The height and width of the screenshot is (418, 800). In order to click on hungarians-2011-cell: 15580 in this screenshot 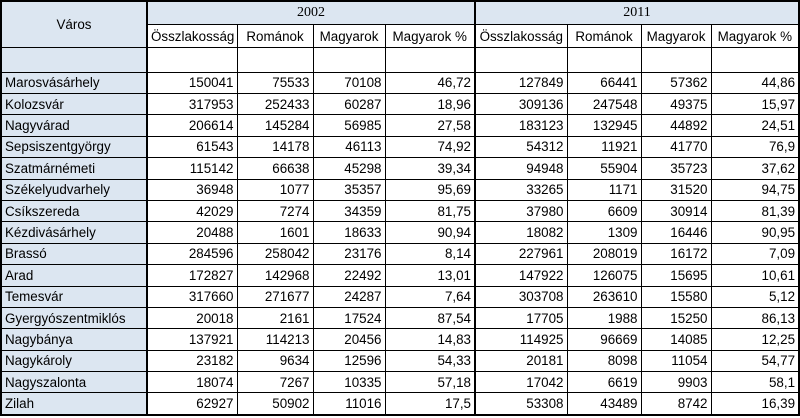, I will do `click(676, 296)`.